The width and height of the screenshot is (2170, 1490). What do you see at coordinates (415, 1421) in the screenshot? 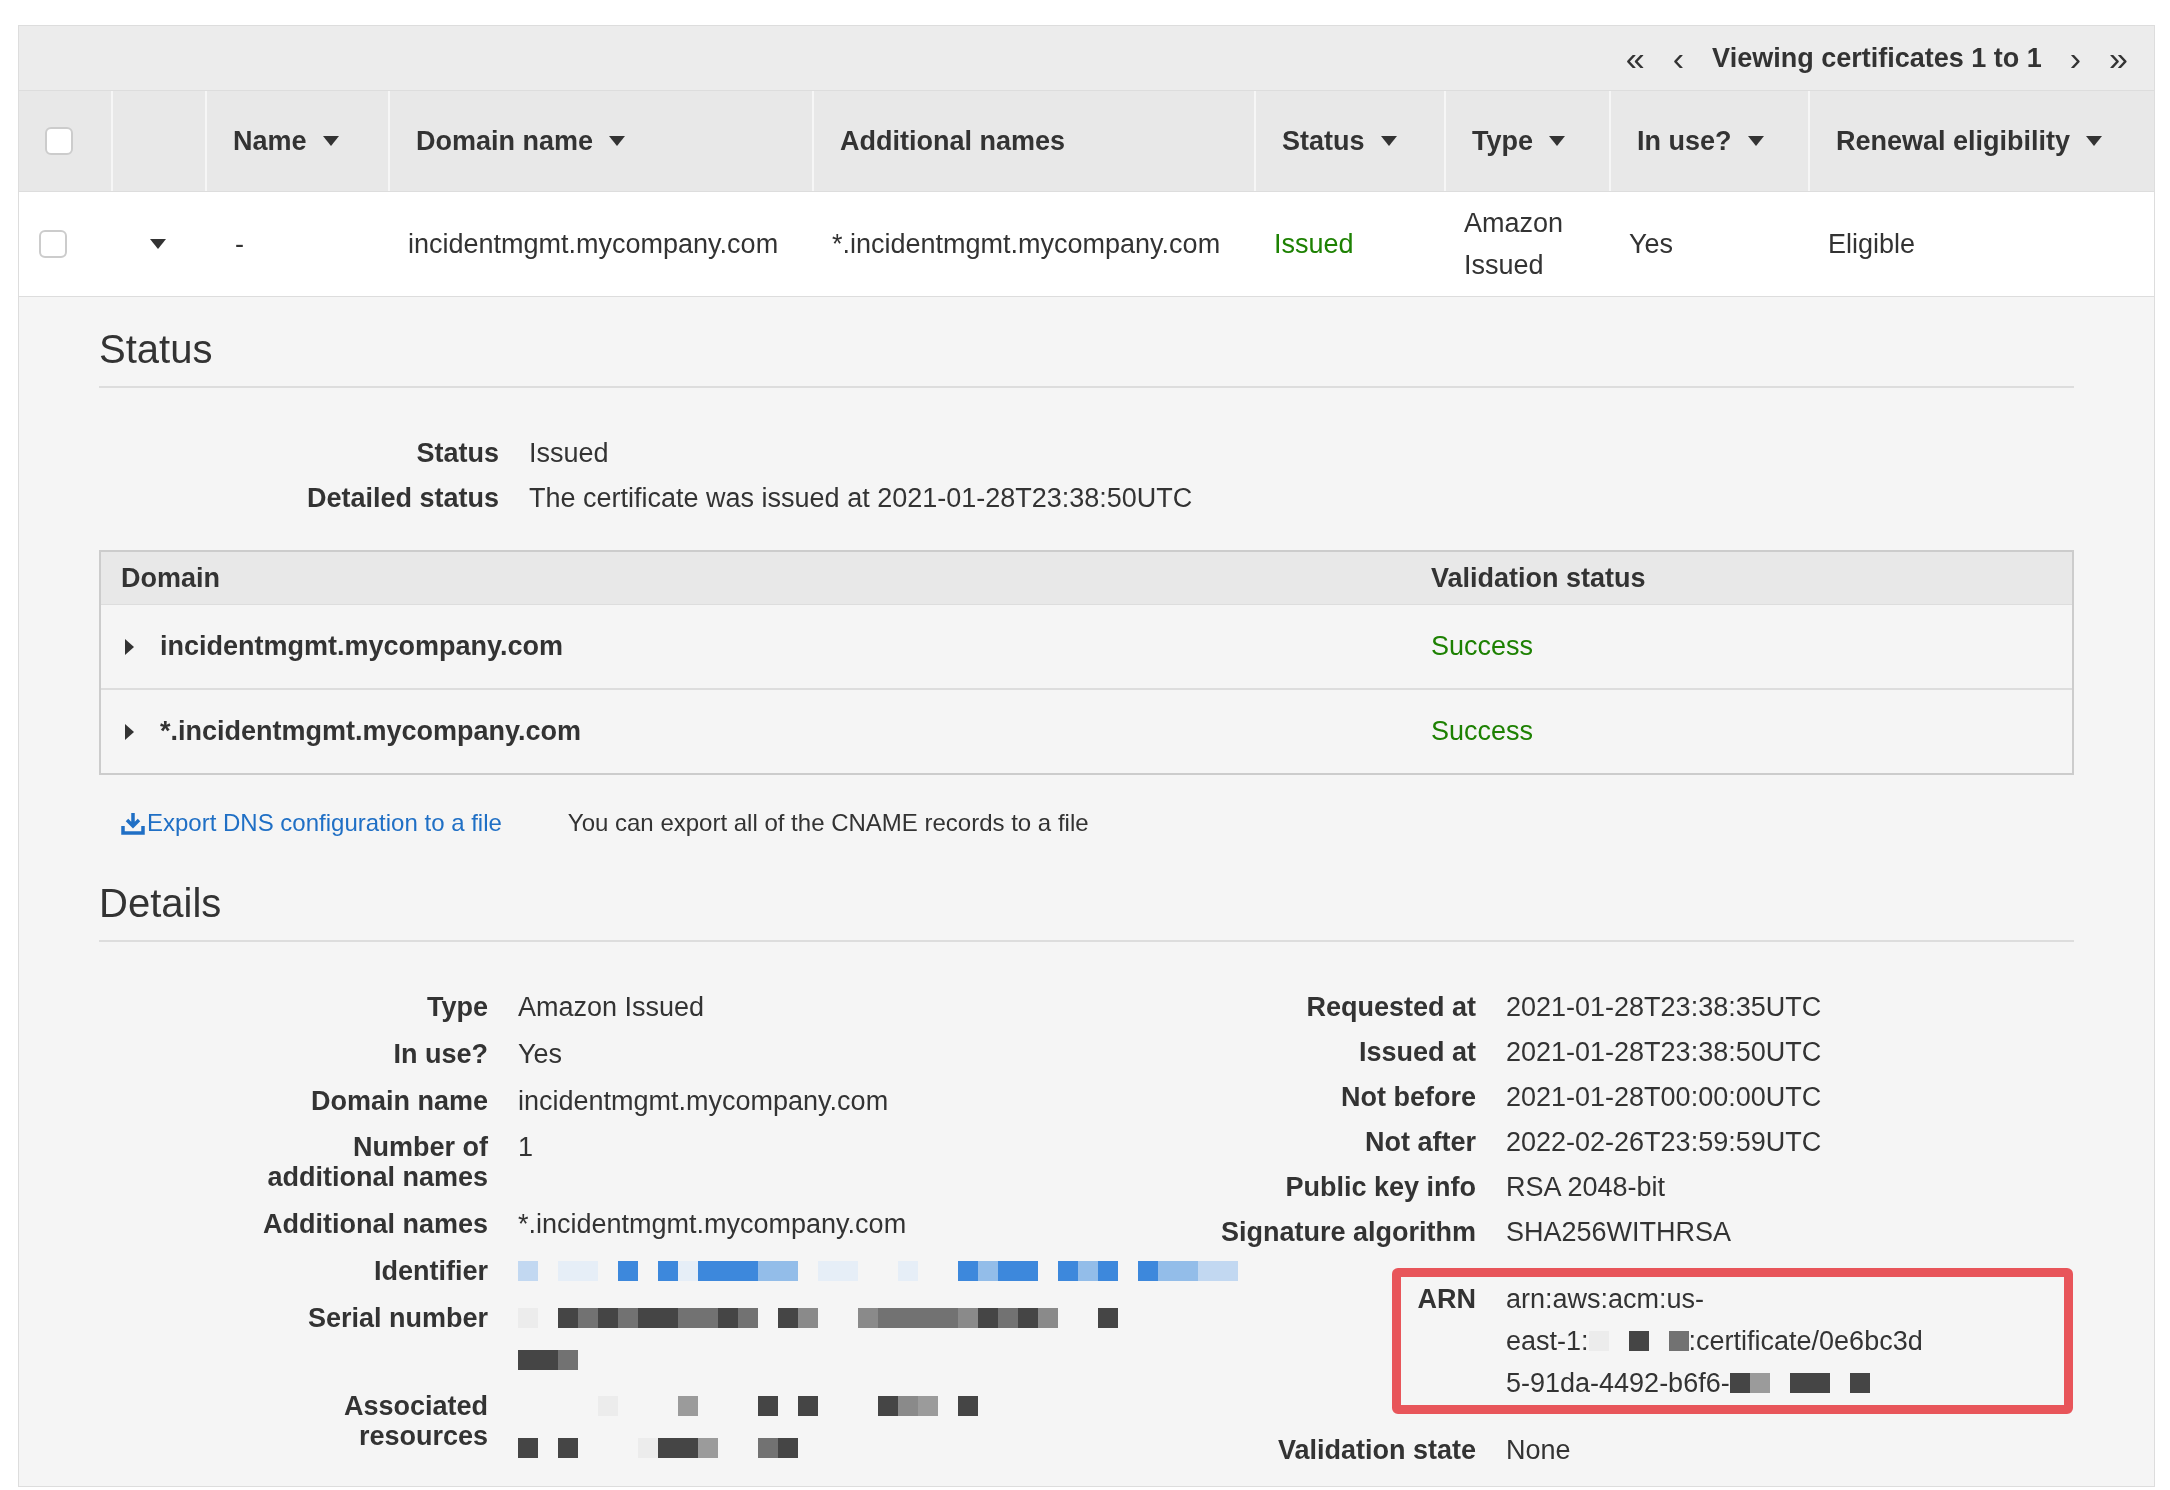
I see `field-label: Associated resources` at bounding box center [415, 1421].